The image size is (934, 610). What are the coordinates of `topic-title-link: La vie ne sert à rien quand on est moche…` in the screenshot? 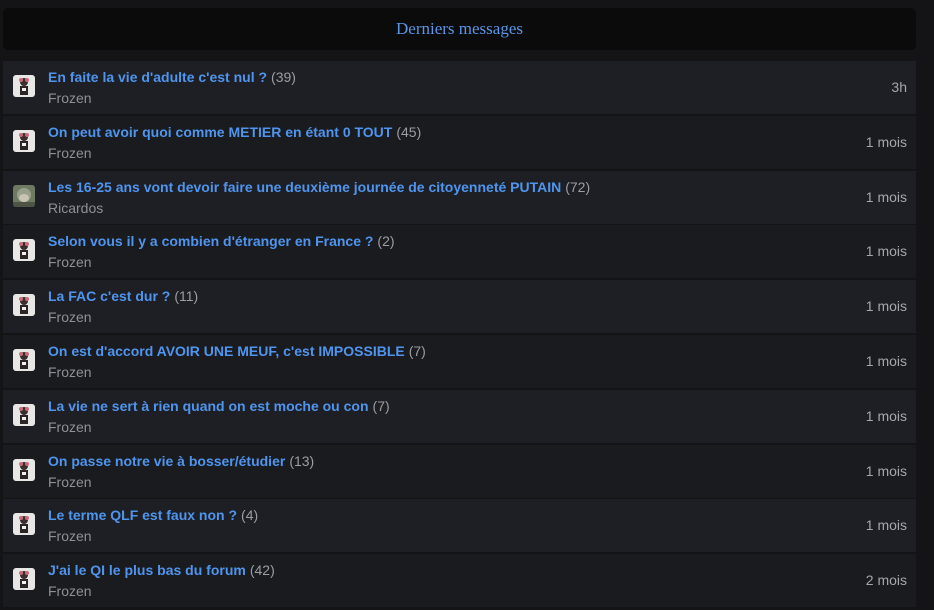 It's located at (208, 406).